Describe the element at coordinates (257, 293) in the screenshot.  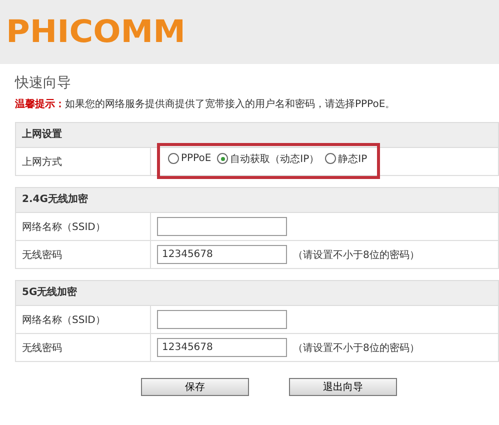
I see `section-heading: 5G无线加密` at that location.